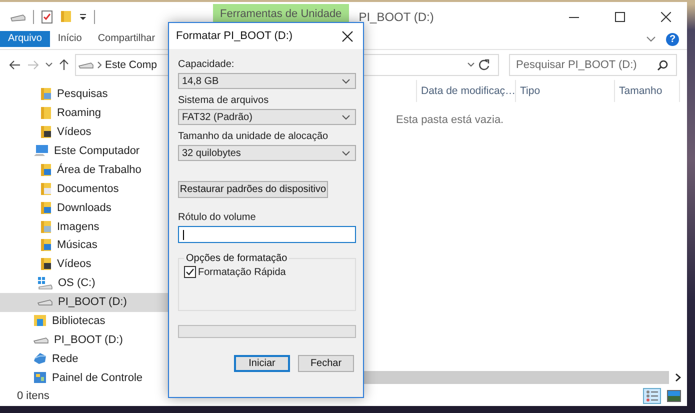  What do you see at coordinates (33, 396) in the screenshot?
I see `status-text: 0 itens` at bounding box center [33, 396].